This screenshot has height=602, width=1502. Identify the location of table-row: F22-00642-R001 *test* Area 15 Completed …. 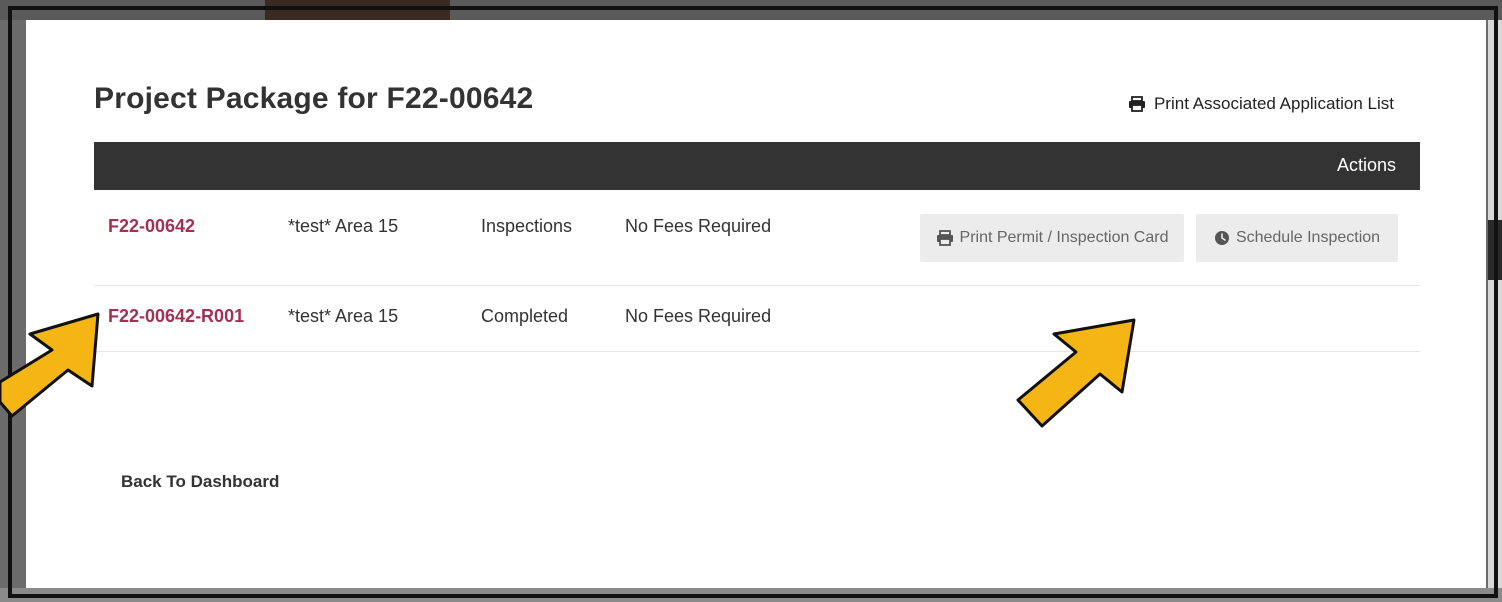
(757, 319).